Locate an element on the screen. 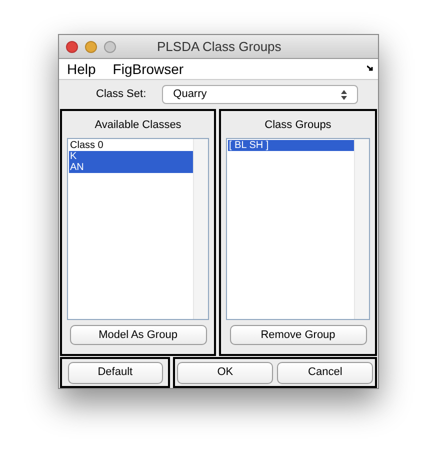 Image resolution: width=436 pixels, height=469 pixels. list-item: K is located at coordinates (131, 156).